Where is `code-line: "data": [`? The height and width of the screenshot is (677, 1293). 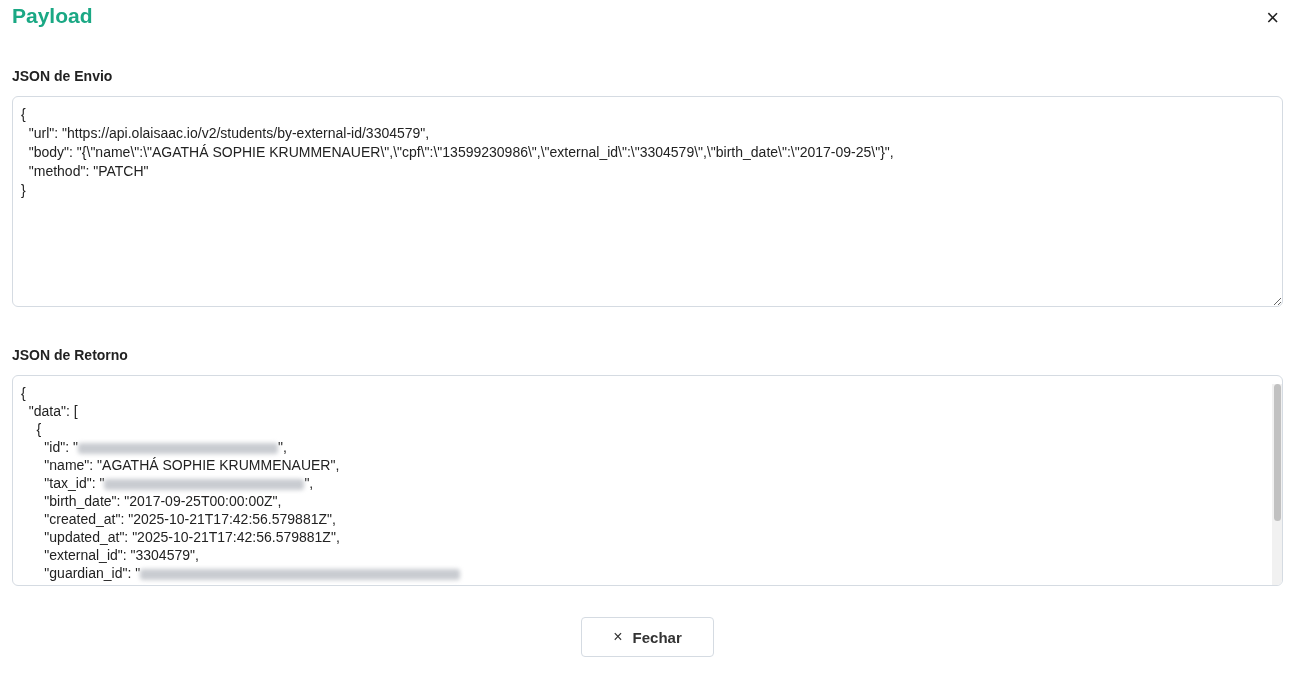
code-line: "data": [ is located at coordinates (52, 411).